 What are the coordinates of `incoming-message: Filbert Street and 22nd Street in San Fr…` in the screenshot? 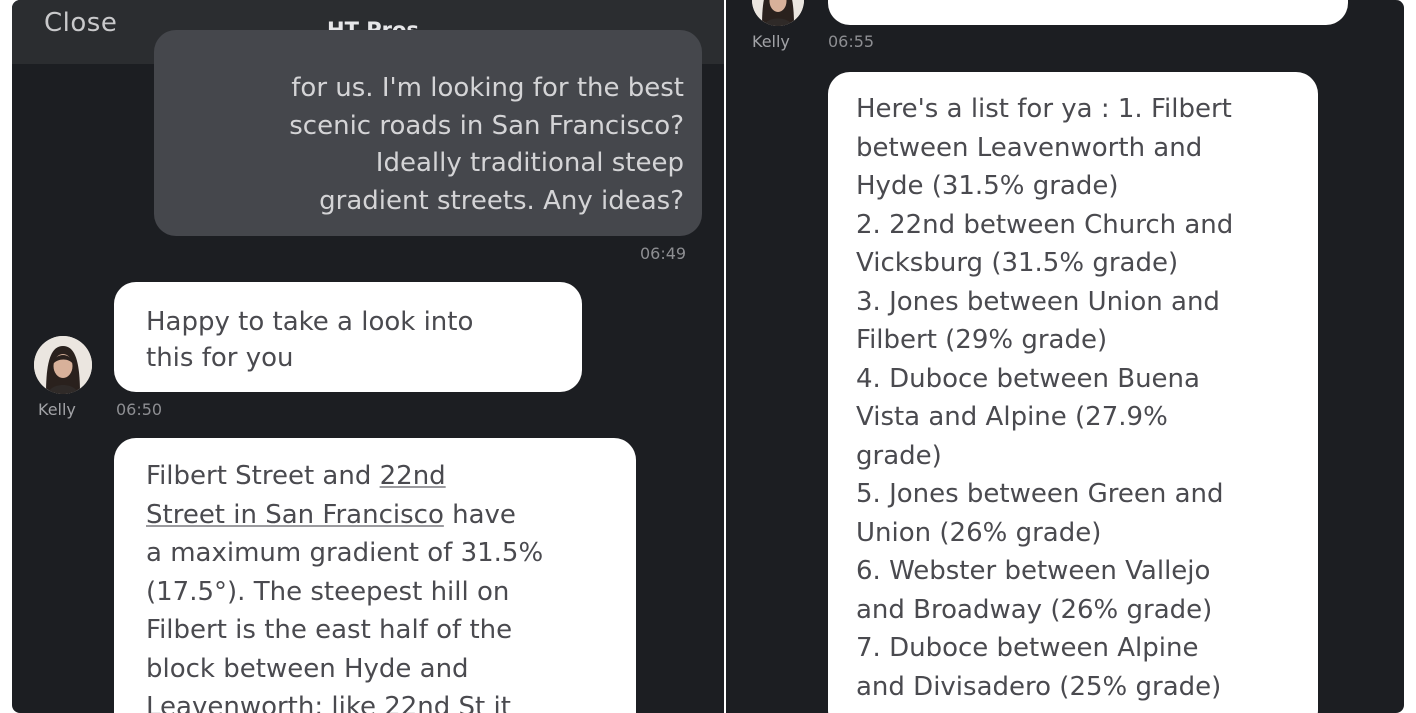 It's located at (375, 575).